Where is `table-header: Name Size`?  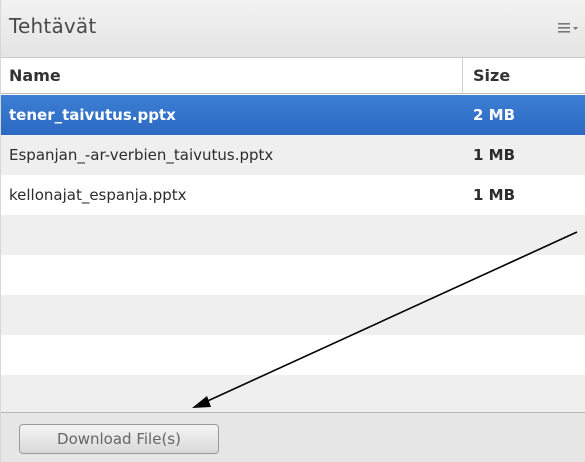
table-header: Name Size is located at coordinates (293, 76).